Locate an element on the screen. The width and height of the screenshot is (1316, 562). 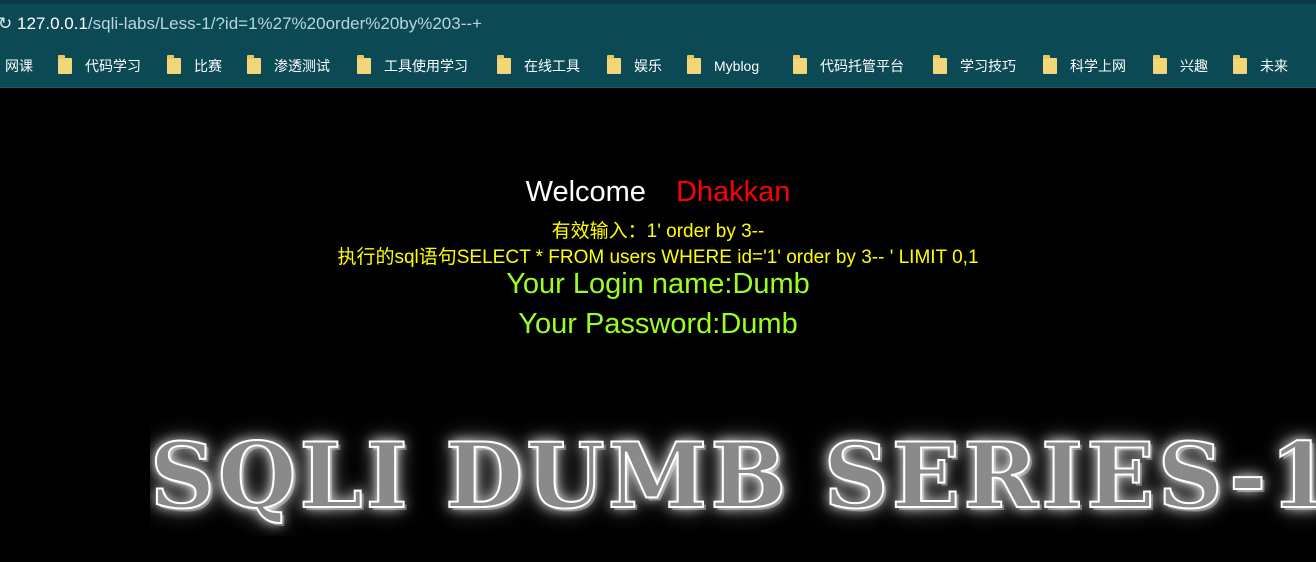
bookmark-folder-competition: 比赛 is located at coordinates (194, 65).